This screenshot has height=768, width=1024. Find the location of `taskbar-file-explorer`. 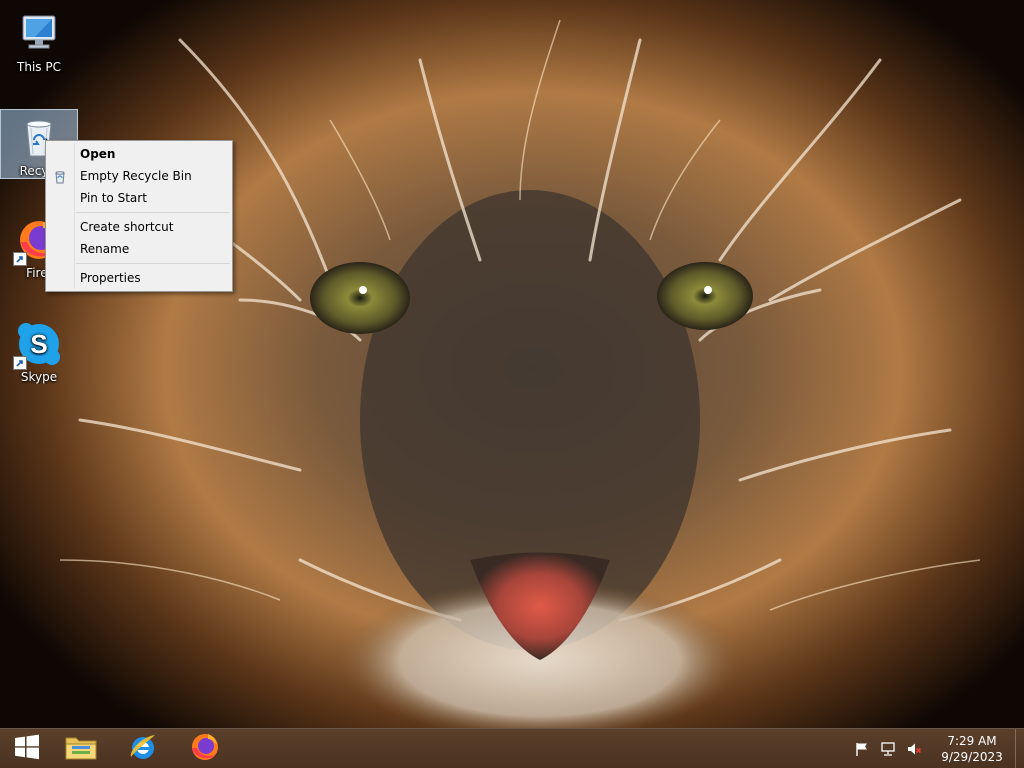

taskbar-file-explorer is located at coordinates (81, 748).